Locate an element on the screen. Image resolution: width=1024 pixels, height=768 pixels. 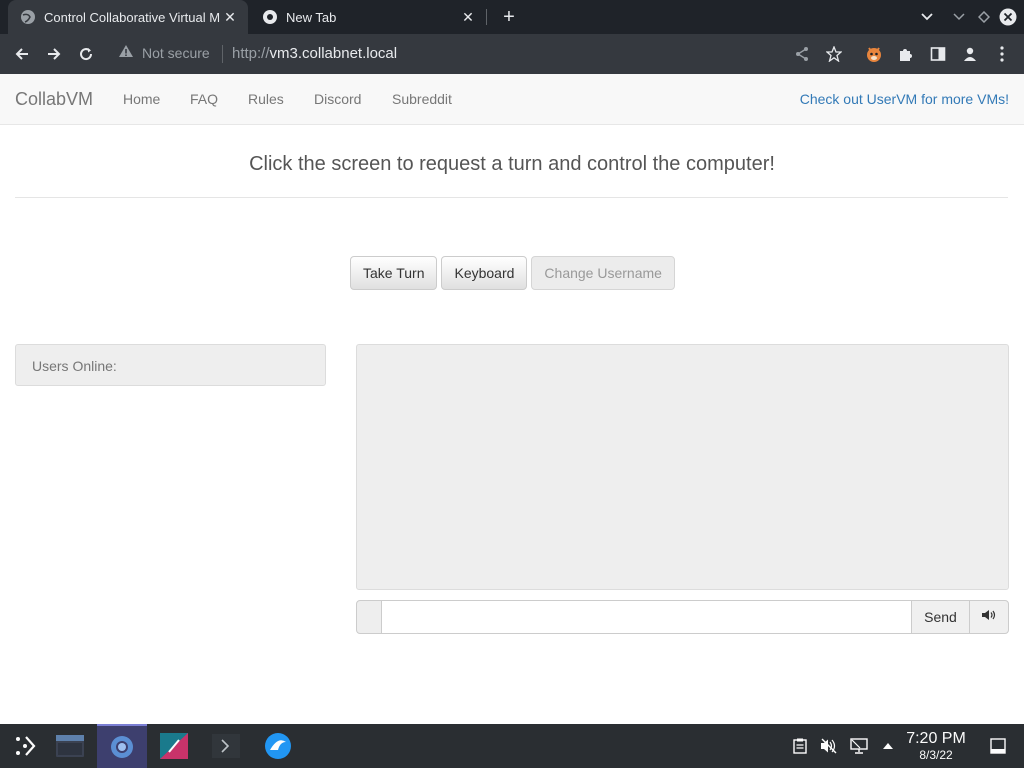
take-turn-button: Take Turn is located at coordinates (394, 273).